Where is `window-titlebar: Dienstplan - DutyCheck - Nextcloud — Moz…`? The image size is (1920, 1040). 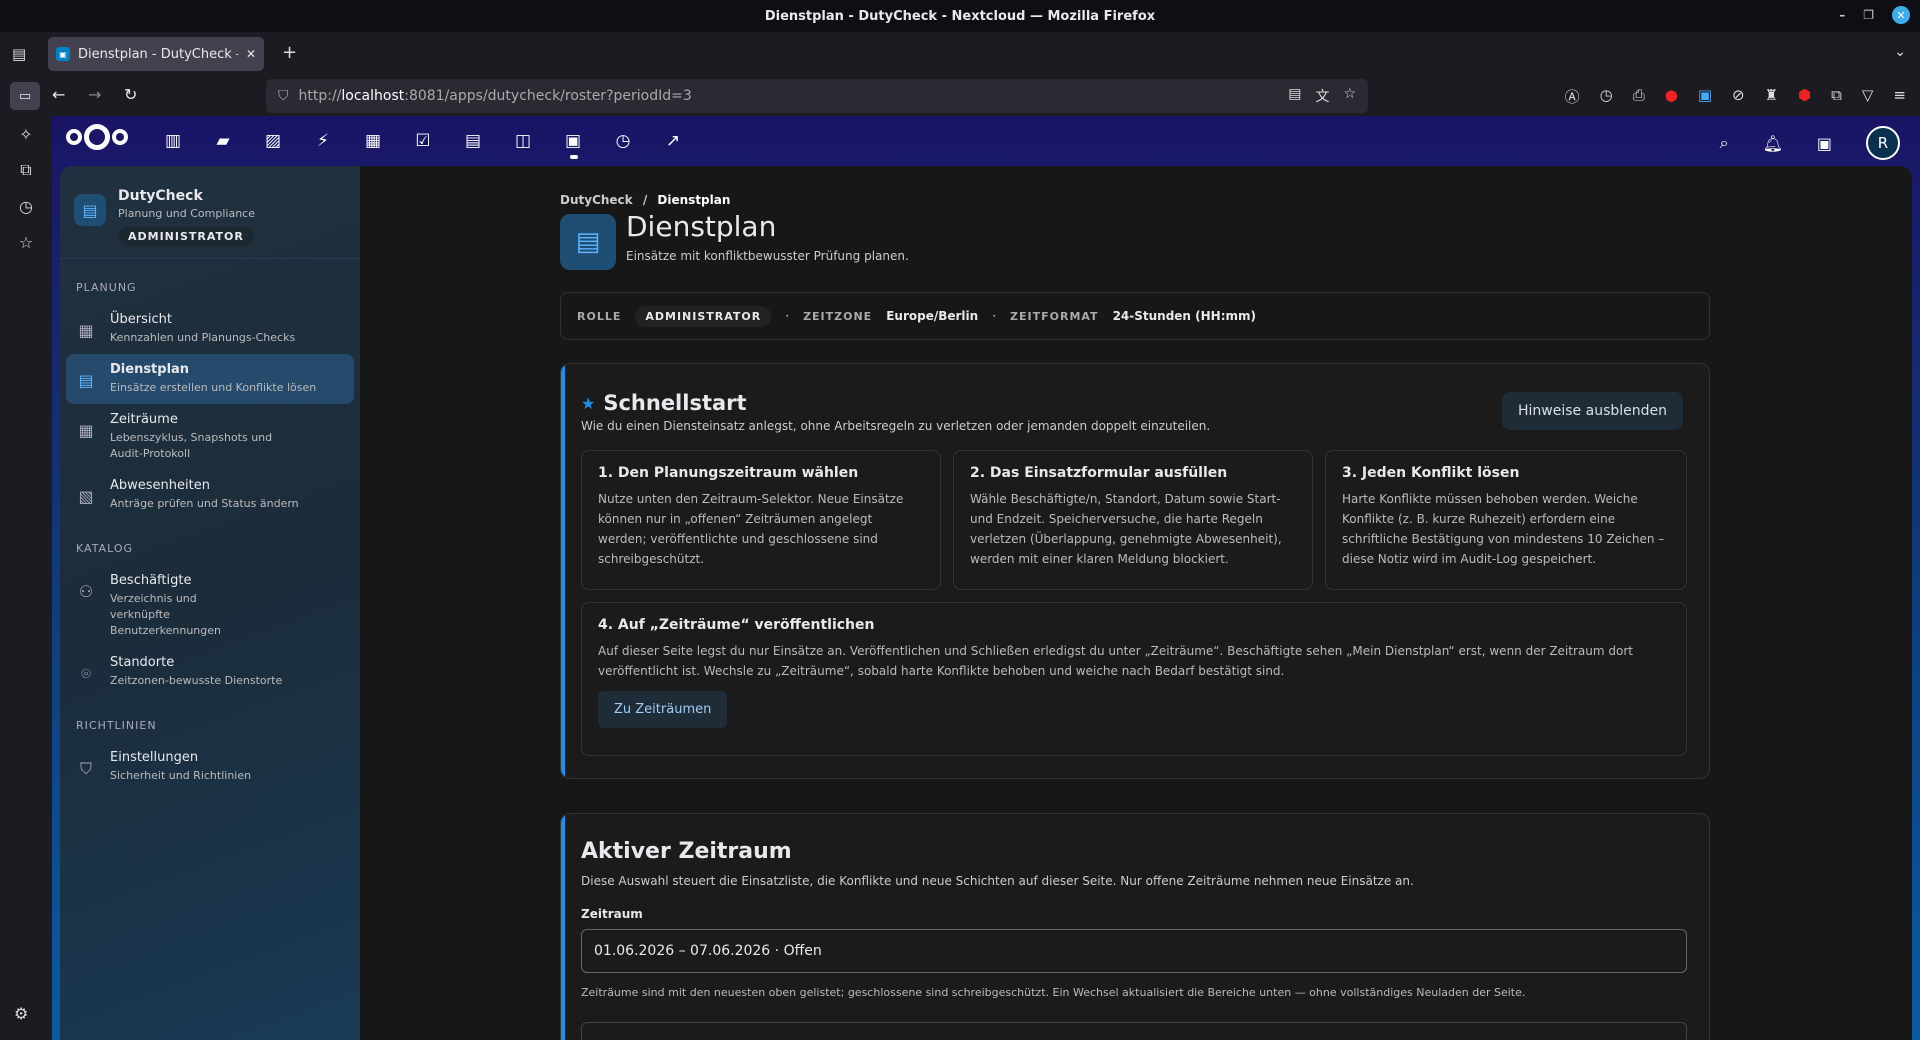 window-titlebar: Dienstplan - DutyCheck - Nextcloud — Moz… is located at coordinates (960, 16).